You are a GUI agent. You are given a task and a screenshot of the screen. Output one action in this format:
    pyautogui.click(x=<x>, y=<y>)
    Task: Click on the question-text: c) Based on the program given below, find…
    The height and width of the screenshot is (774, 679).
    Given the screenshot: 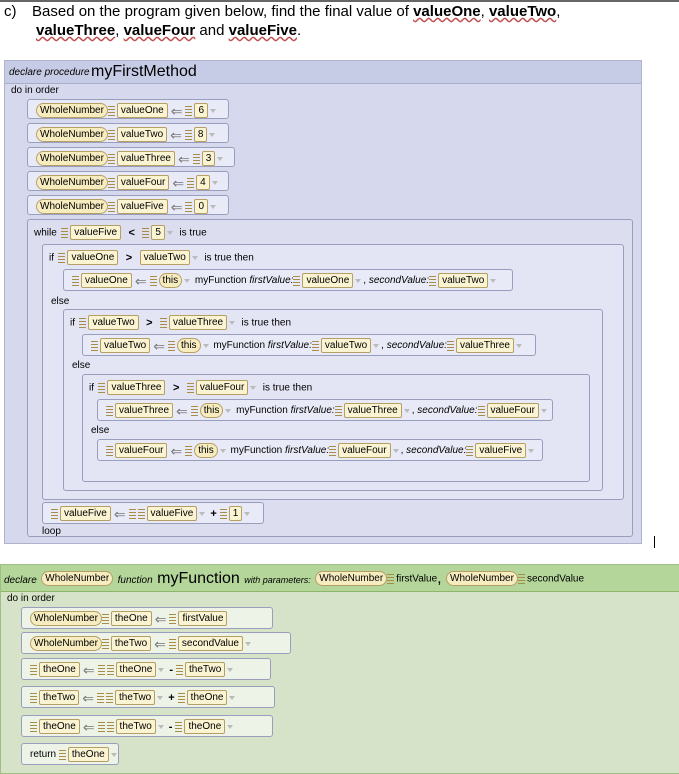 What is the action you would take?
    pyautogui.click(x=282, y=21)
    